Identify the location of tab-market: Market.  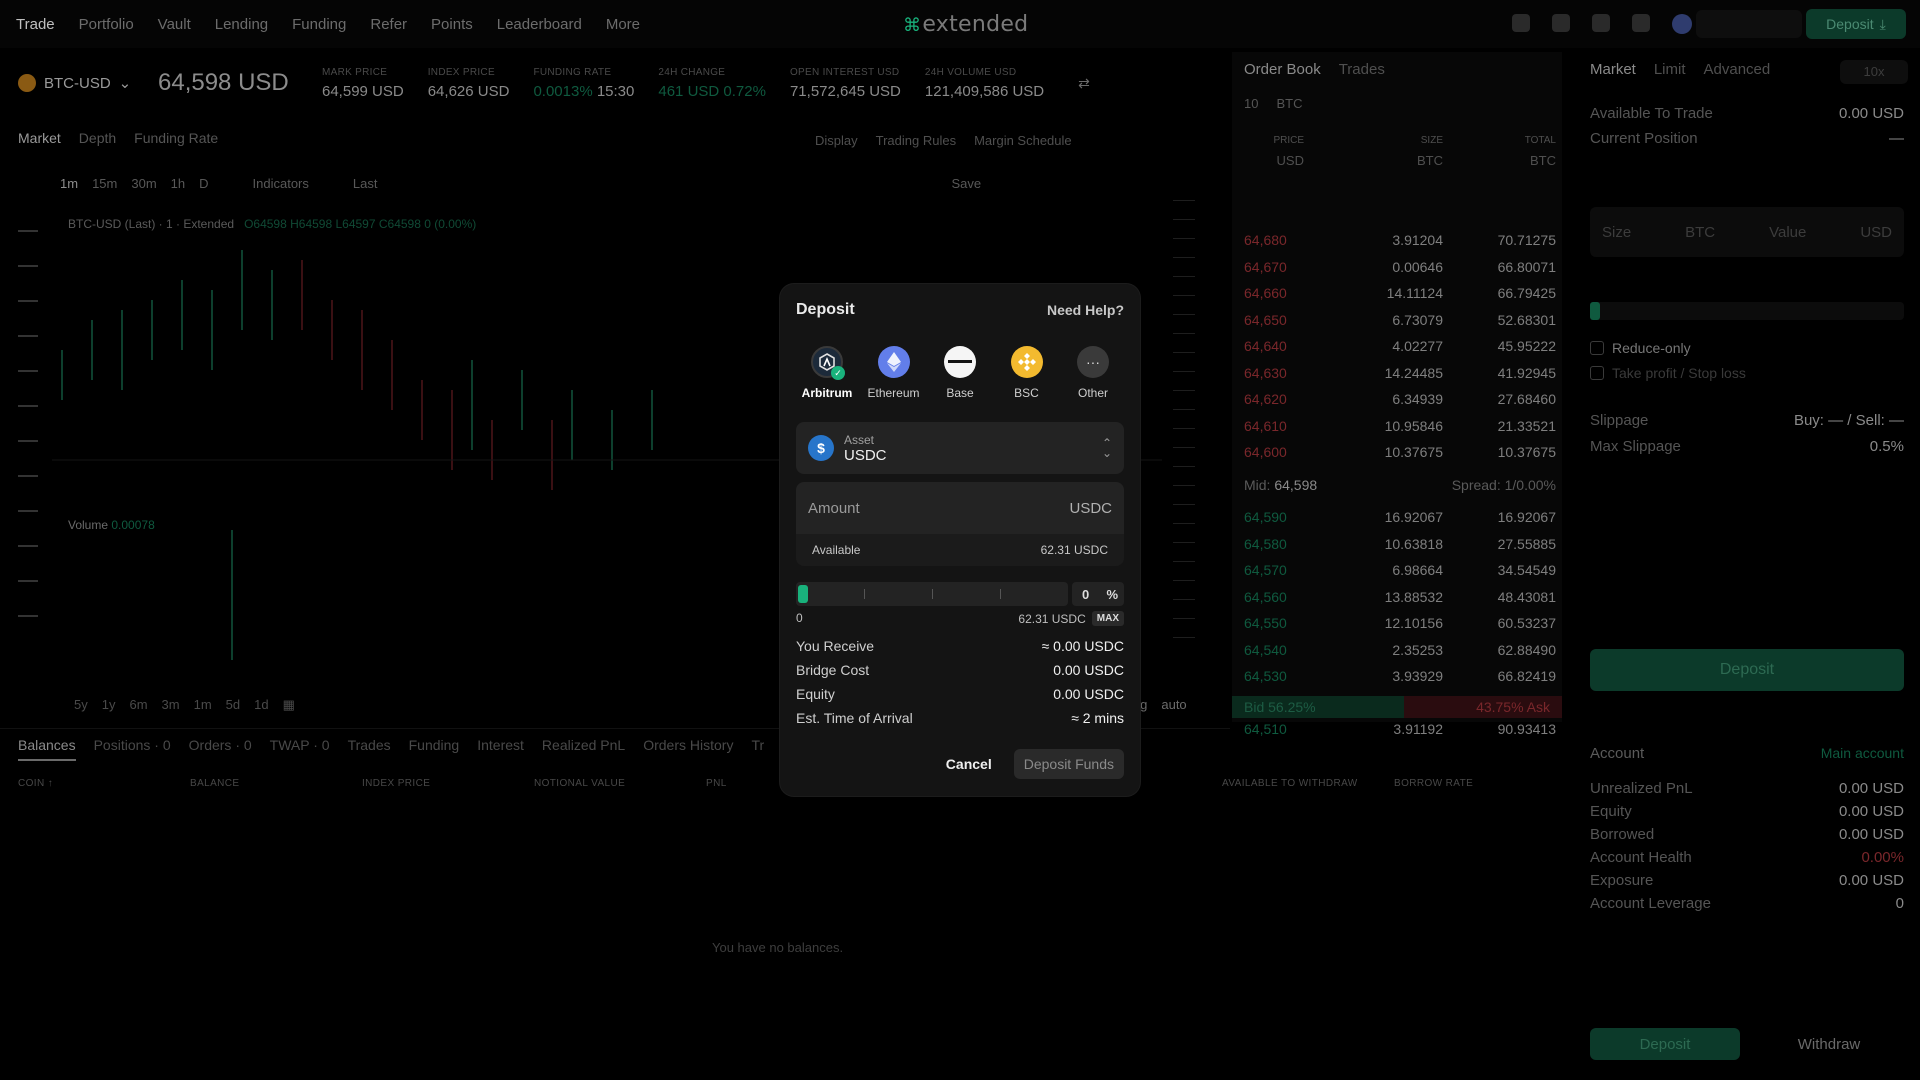
(39, 138).